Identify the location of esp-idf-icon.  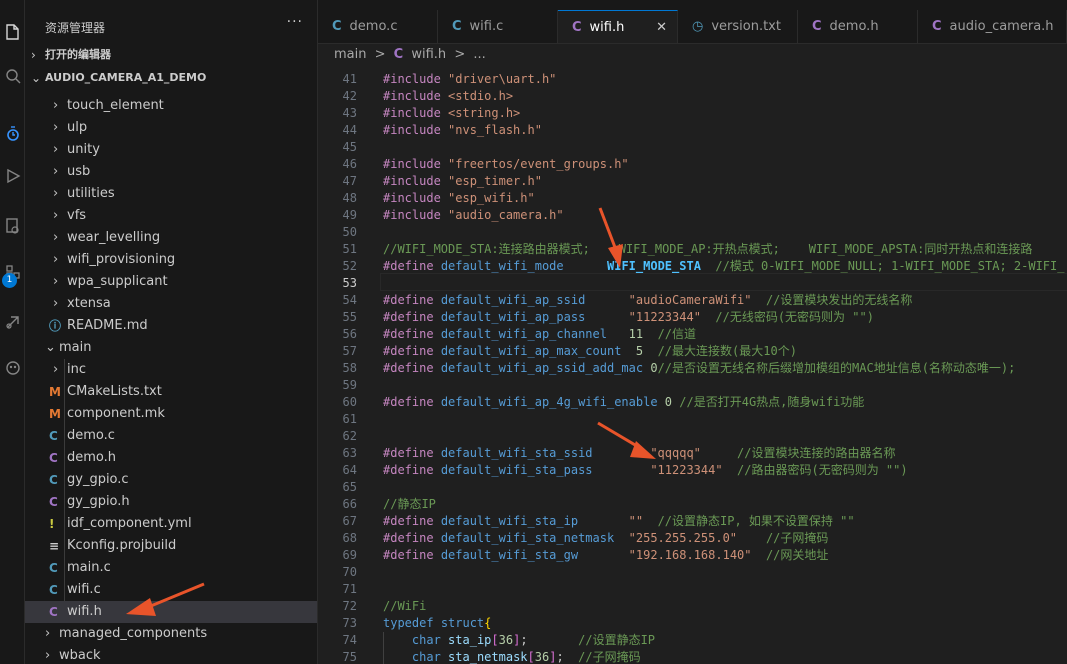
(12, 322).